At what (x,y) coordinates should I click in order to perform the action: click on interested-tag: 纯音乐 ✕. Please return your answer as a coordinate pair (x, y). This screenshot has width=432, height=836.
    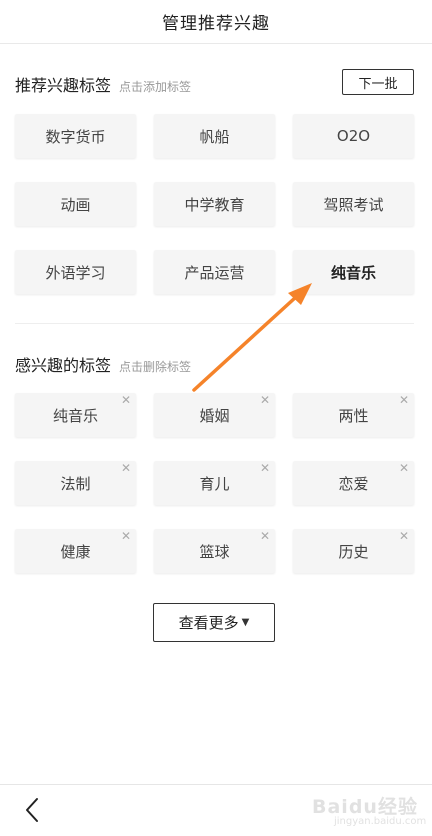
    Looking at the image, I should click on (75, 415).